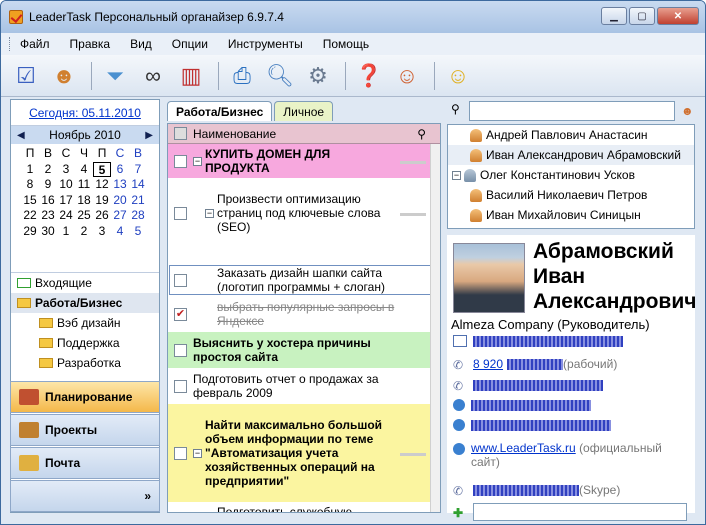  What do you see at coordinates (458, 76) in the screenshot?
I see `notes-icon: ☺` at bounding box center [458, 76].